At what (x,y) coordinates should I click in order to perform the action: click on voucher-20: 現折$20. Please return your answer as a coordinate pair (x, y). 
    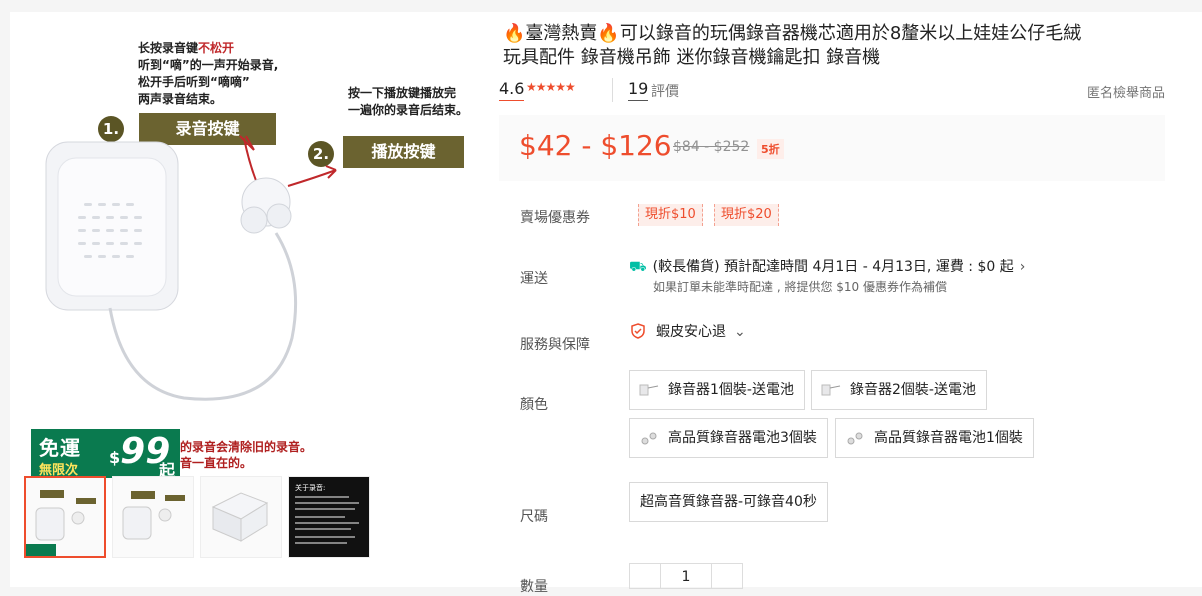
    Looking at the image, I should click on (746, 215).